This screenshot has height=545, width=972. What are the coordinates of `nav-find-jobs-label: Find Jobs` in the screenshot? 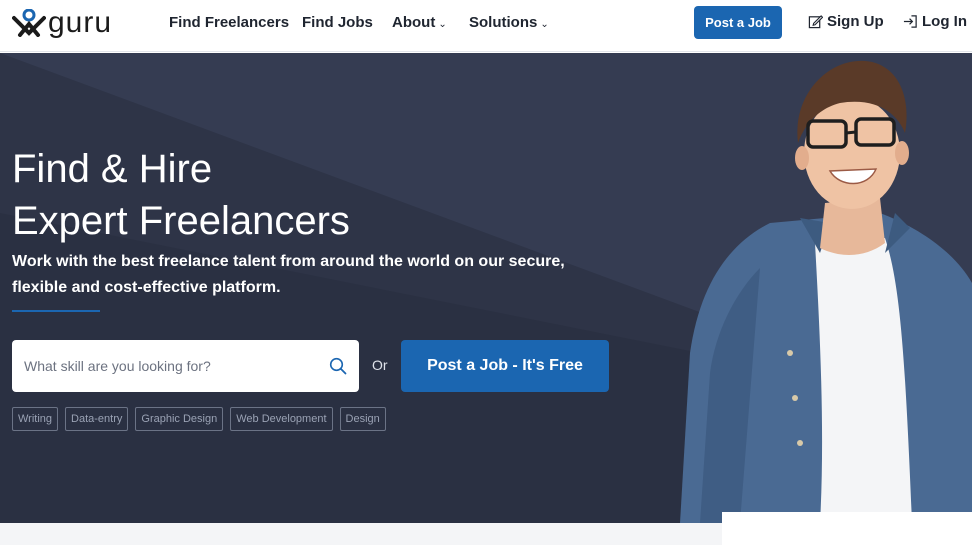 It's located at (337, 22).